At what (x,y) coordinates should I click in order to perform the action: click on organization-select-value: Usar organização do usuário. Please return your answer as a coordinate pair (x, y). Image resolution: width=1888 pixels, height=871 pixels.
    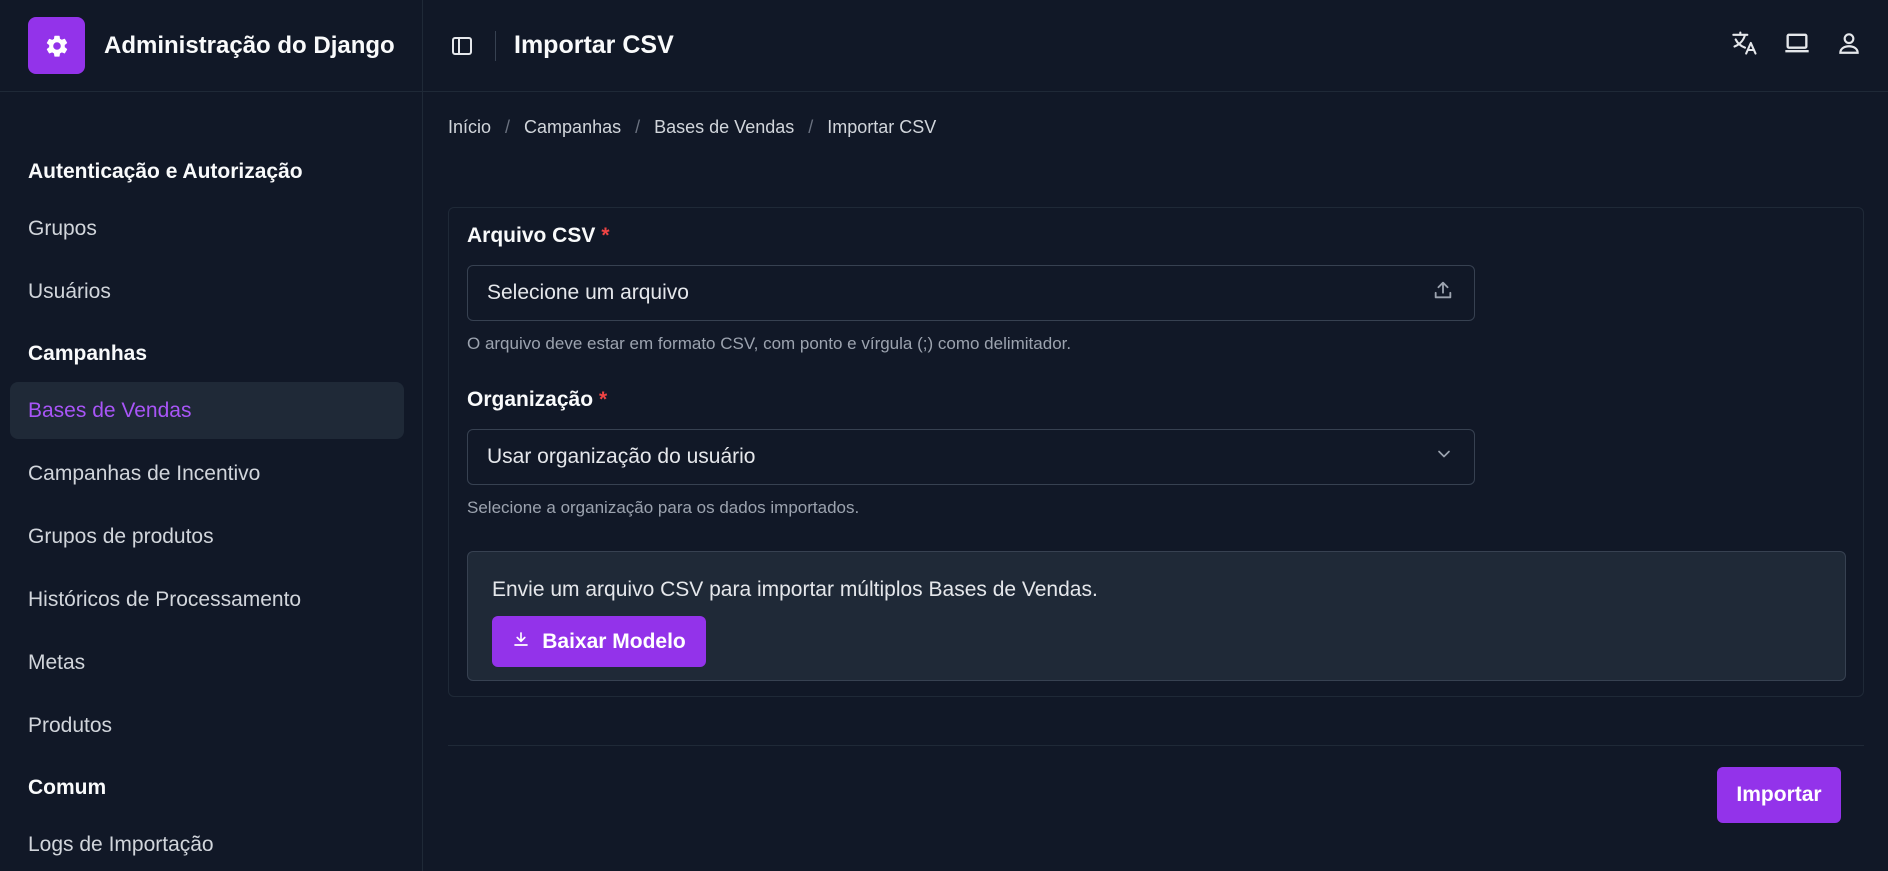
    Looking at the image, I should click on (621, 456).